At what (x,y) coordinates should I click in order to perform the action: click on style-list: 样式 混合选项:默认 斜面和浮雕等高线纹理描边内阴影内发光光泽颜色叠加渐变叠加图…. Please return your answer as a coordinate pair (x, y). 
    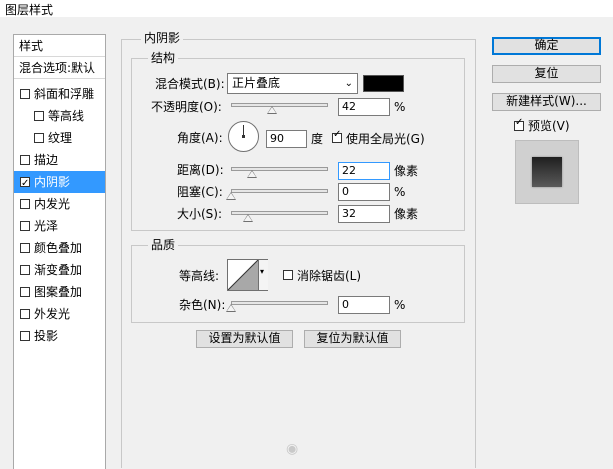
    Looking at the image, I should click on (59, 251).